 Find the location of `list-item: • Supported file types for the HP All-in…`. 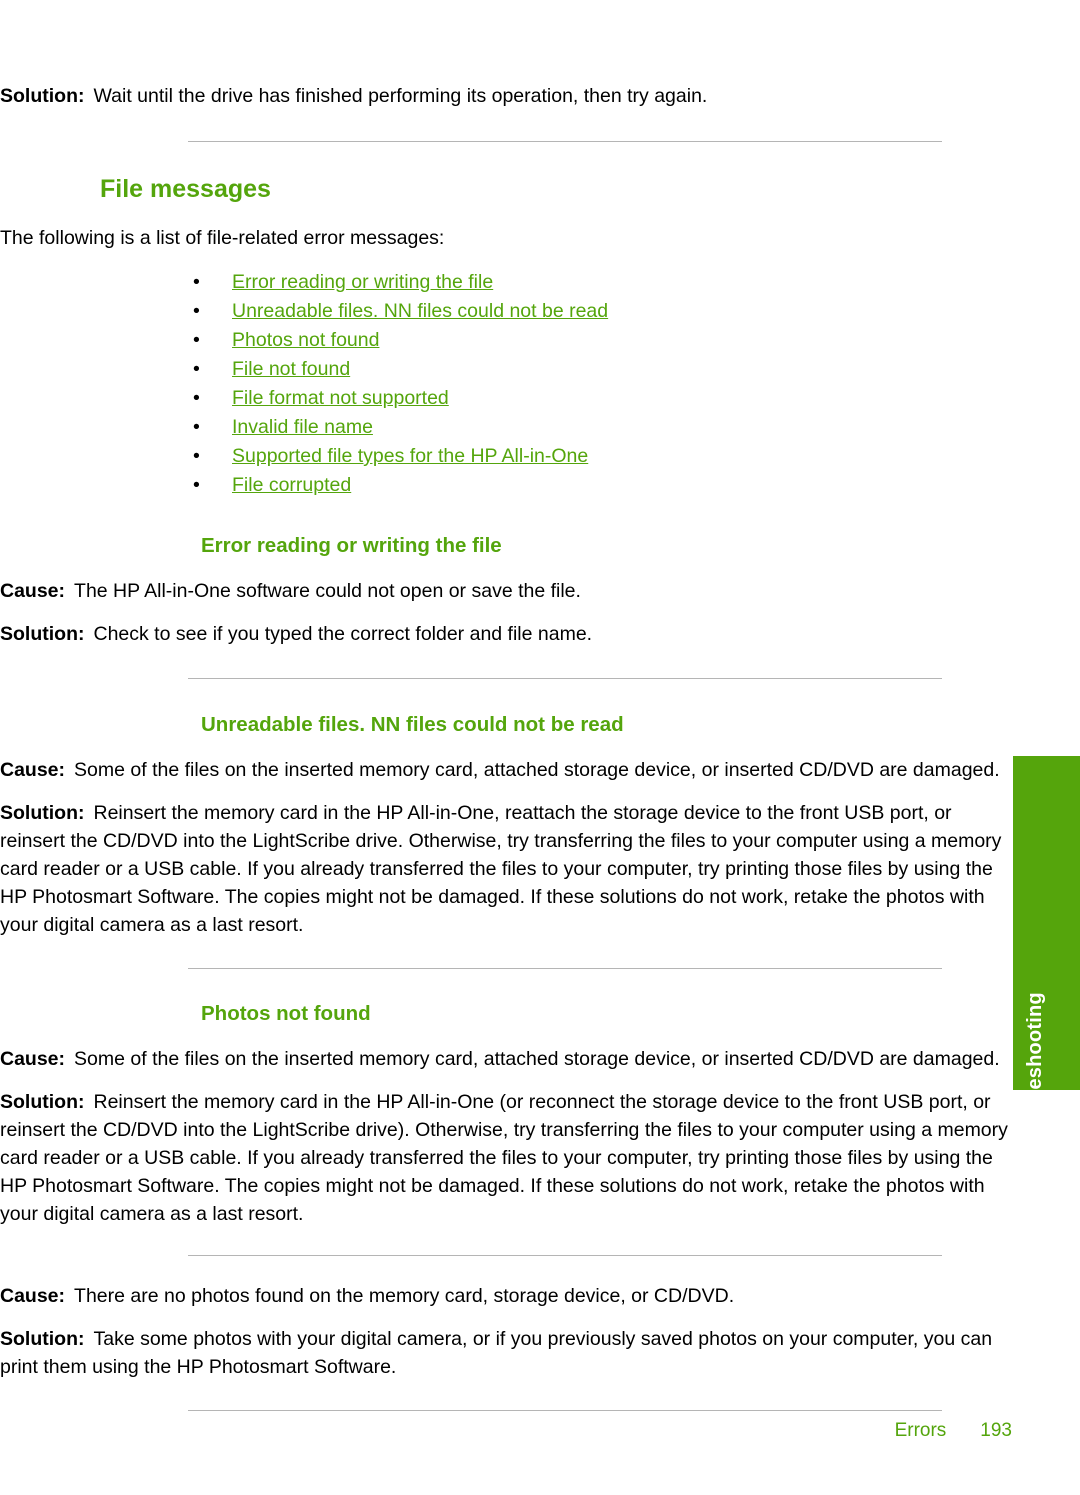

list-item: • Supported file types for the HP All-in… is located at coordinates (602, 456).